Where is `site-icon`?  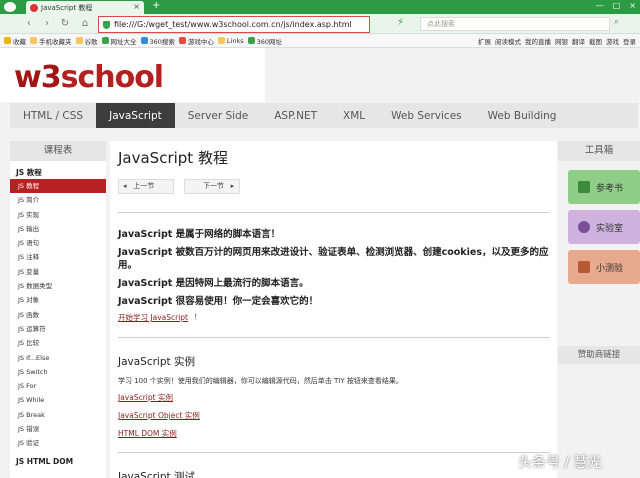 site-icon is located at coordinates (144, 40).